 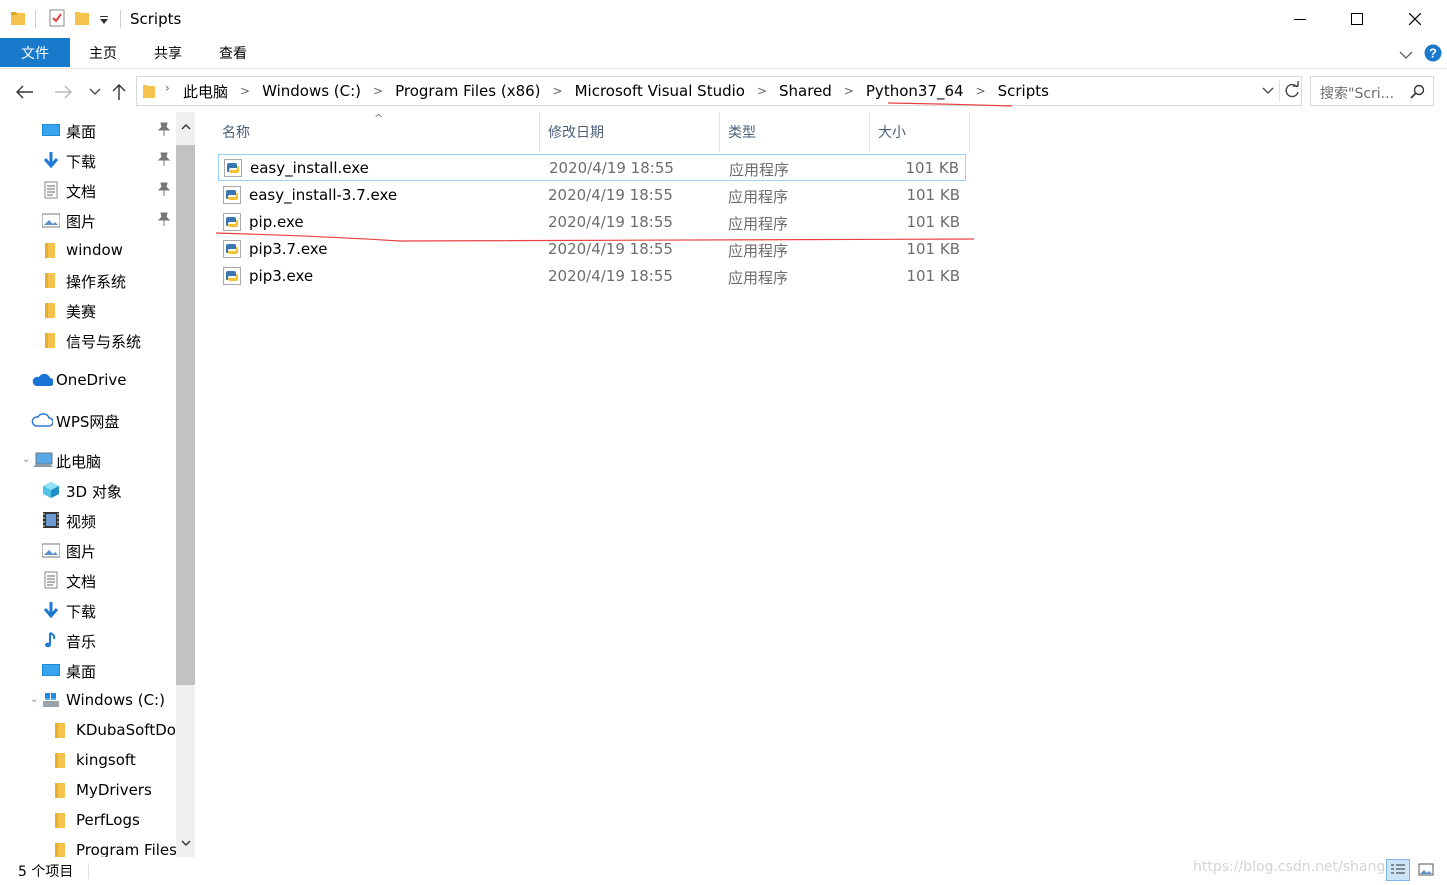 What do you see at coordinates (467, 91) in the screenshot?
I see `breadcrumb-program-files: Program Files (x86)` at bounding box center [467, 91].